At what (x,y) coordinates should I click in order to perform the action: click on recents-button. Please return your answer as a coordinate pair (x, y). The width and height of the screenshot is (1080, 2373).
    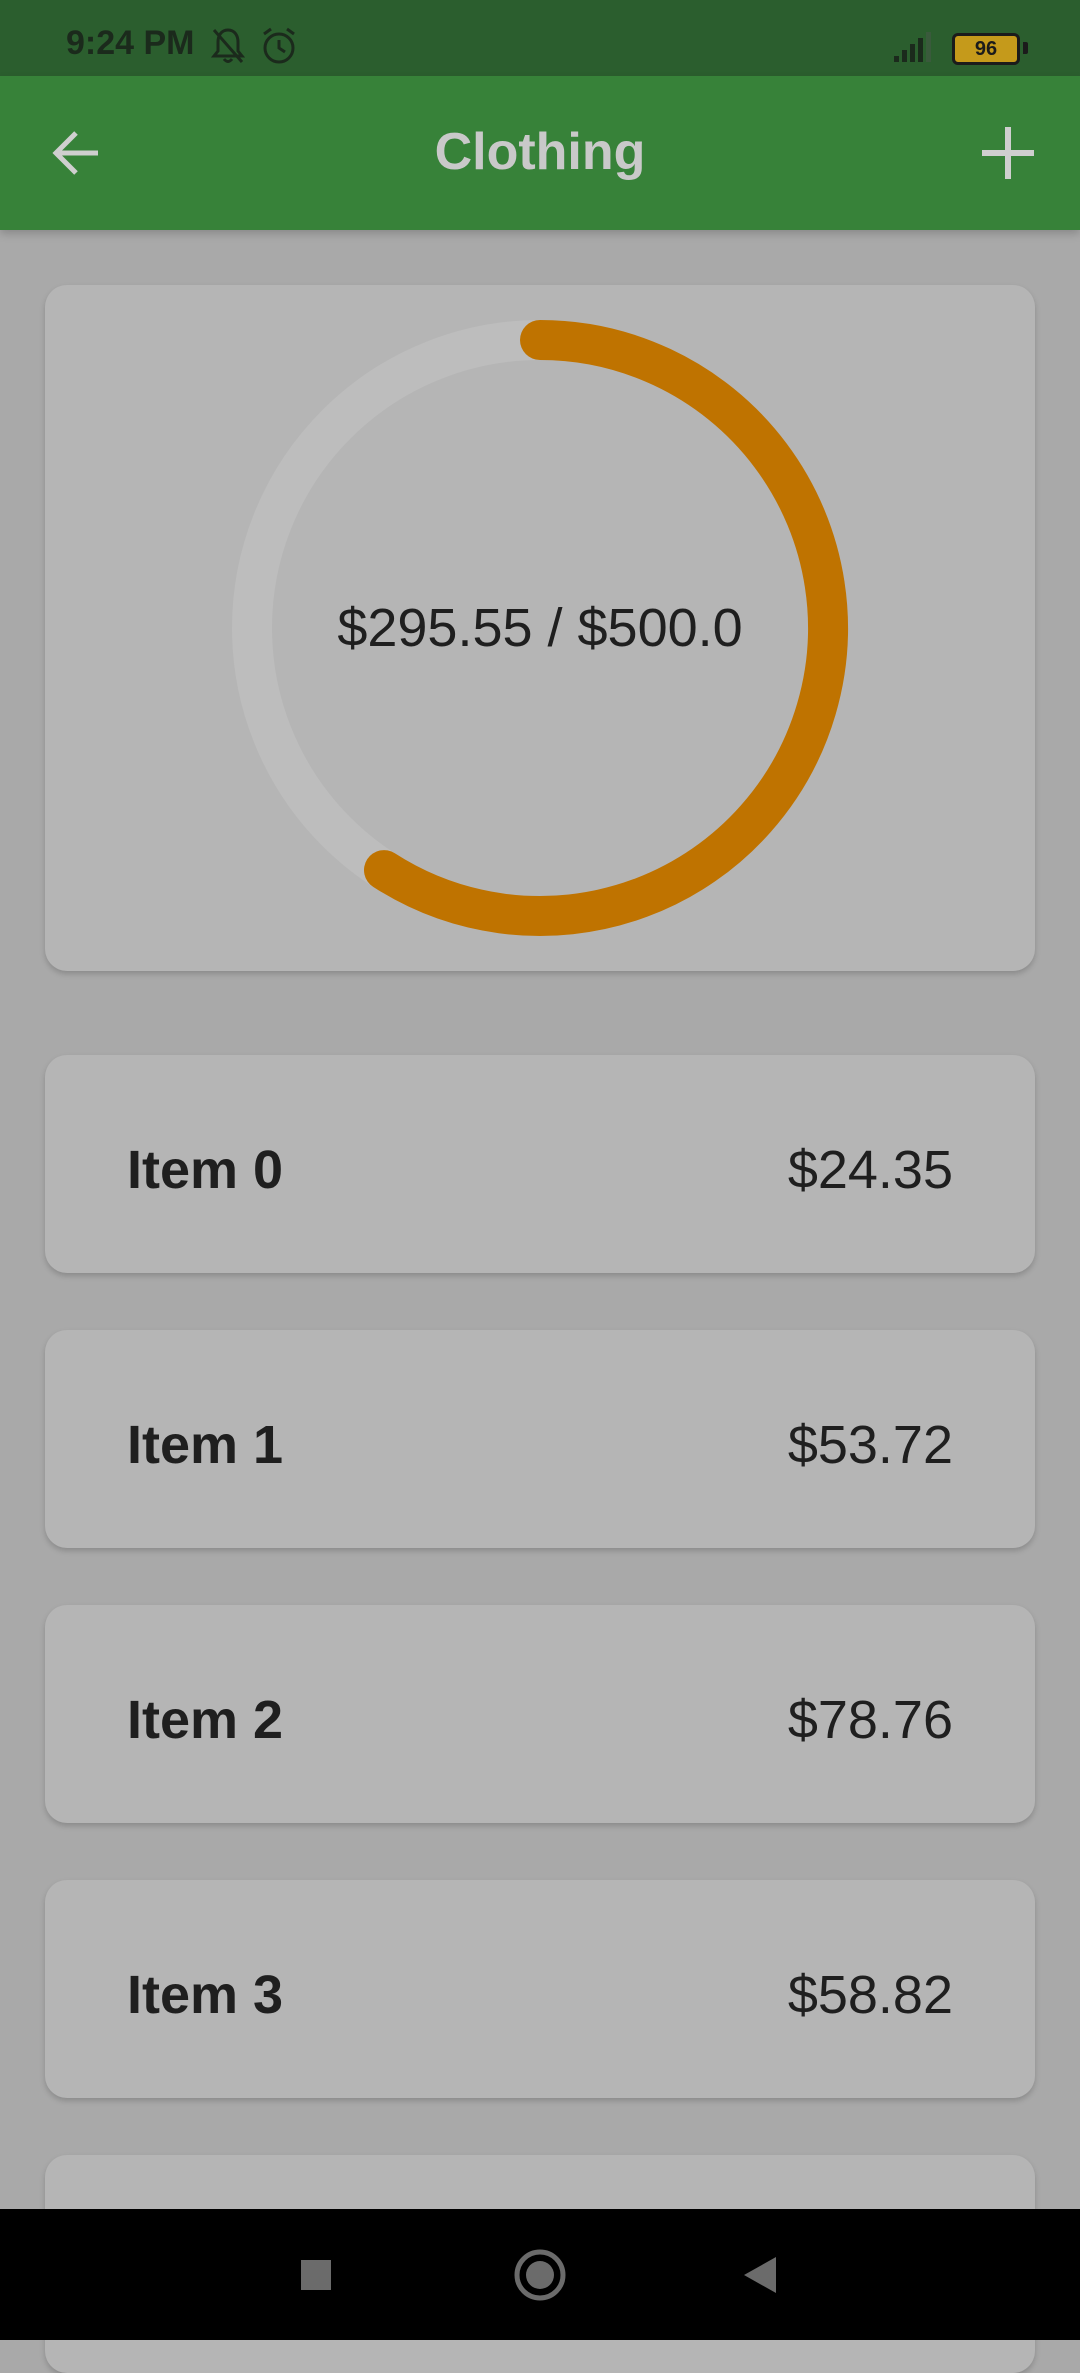
    Looking at the image, I should click on (316, 2277).